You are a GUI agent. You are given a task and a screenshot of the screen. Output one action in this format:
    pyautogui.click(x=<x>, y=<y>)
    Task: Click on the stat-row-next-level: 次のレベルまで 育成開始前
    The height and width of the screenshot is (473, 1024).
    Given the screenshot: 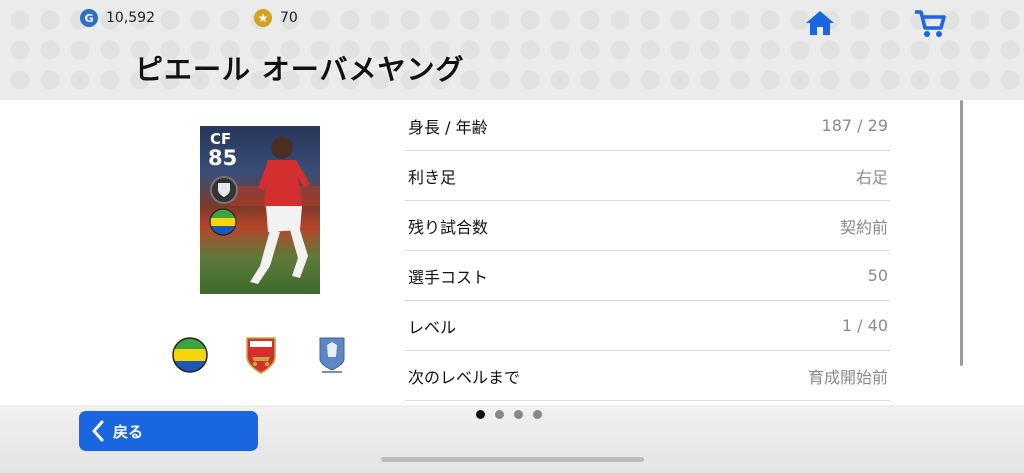 What is the action you would take?
    pyautogui.click(x=647, y=376)
    